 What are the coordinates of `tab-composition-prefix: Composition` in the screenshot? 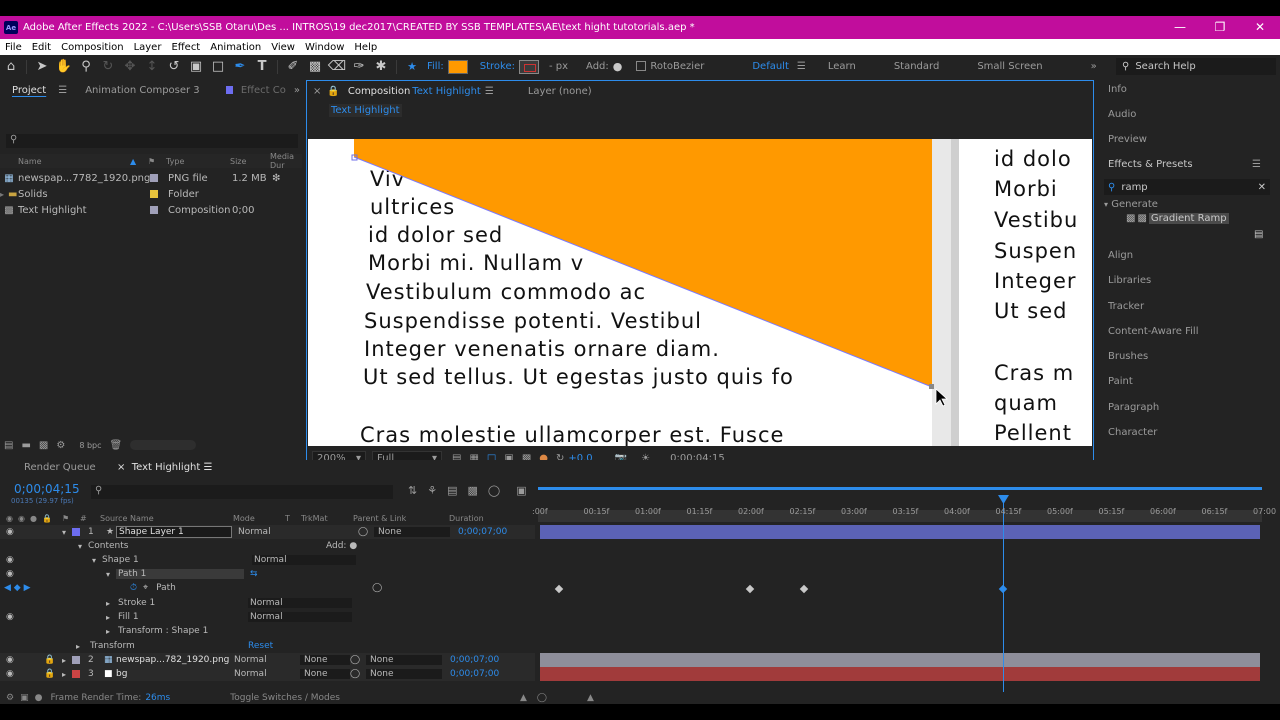 It's located at (376, 91).